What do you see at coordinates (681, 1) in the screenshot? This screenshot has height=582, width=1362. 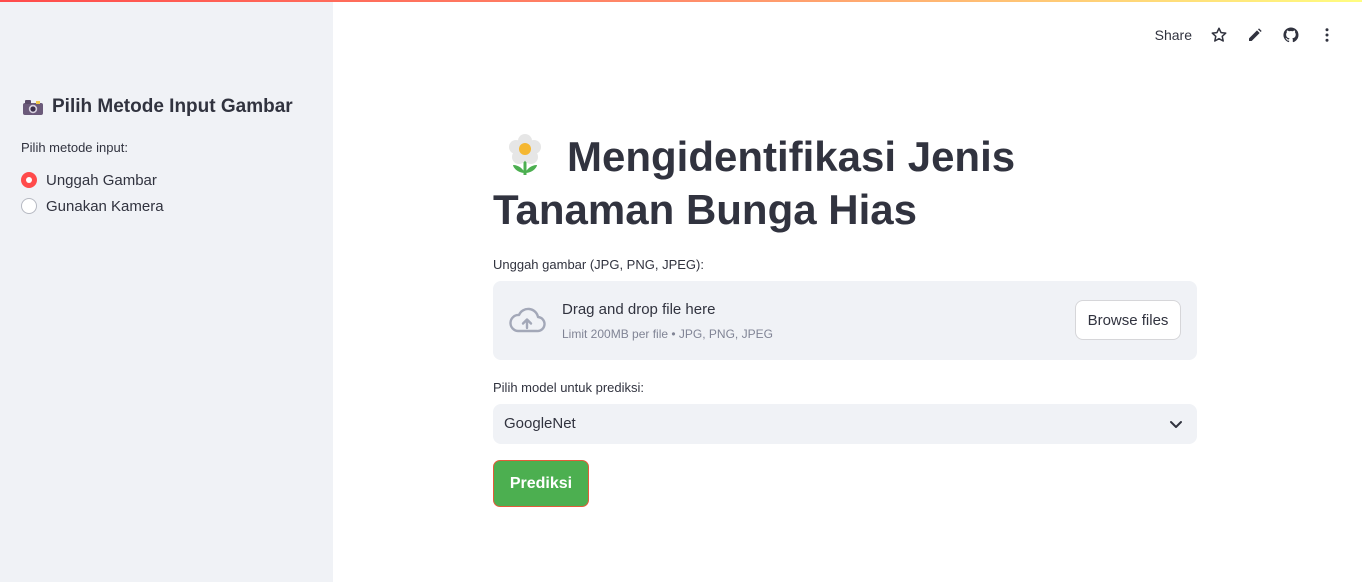 I see `top-decoration-bar` at bounding box center [681, 1].